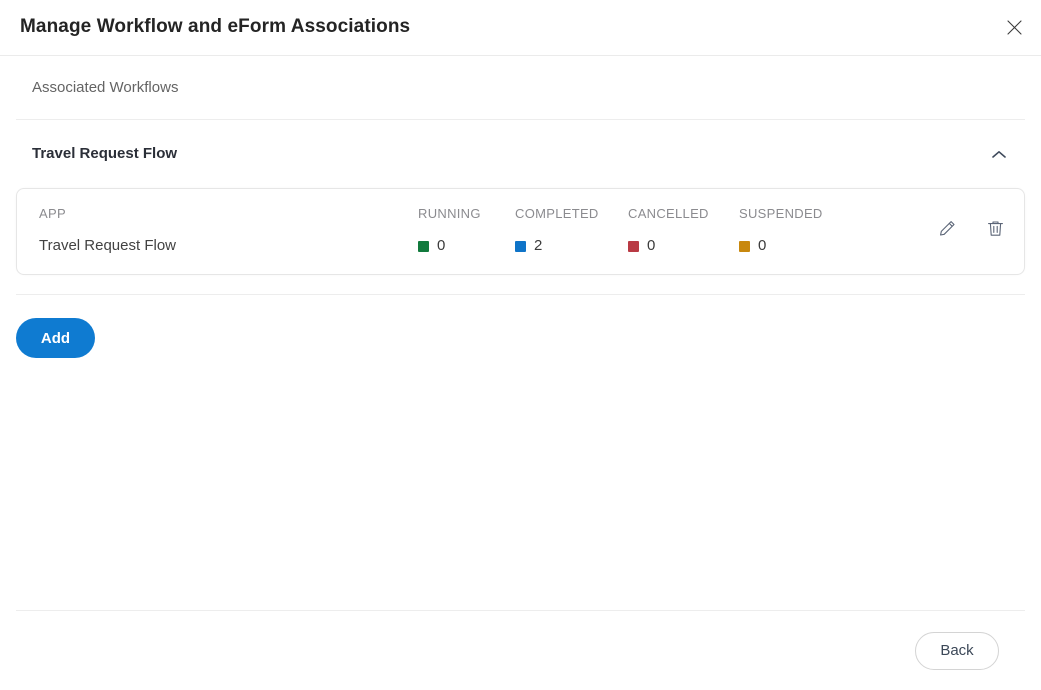  Describe the element at coordinates (431, 246) in the screenshot. I see `cell-running: 0` at that location.